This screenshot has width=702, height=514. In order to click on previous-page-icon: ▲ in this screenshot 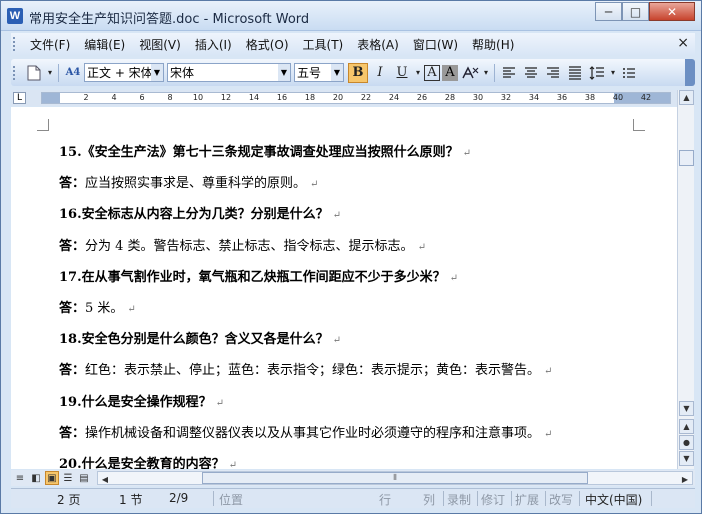, I will do `click(686, 426)`.